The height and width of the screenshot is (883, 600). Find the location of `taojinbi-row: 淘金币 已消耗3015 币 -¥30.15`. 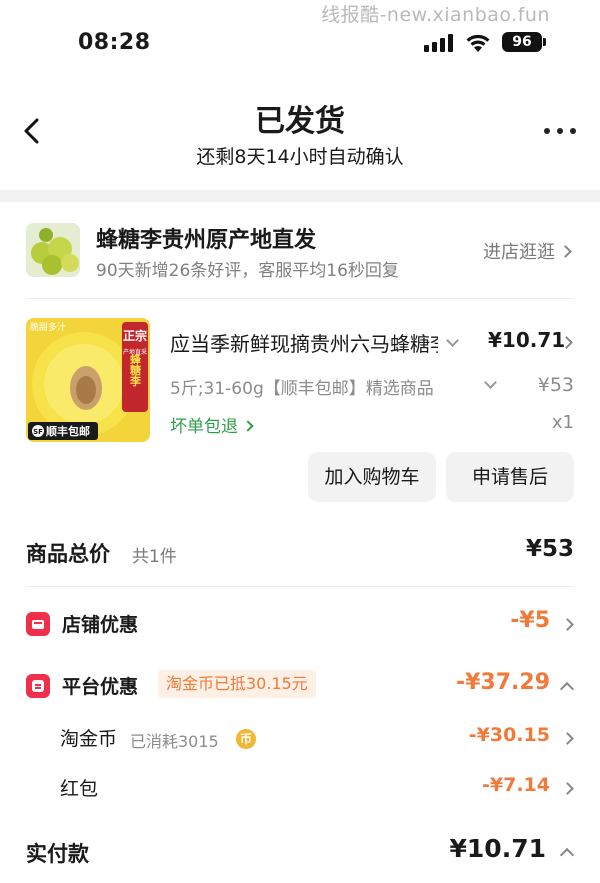

taojinbi-row: 淘金币 已消耗3015 币 -¥30.15 is located at coordinates (317, 740).